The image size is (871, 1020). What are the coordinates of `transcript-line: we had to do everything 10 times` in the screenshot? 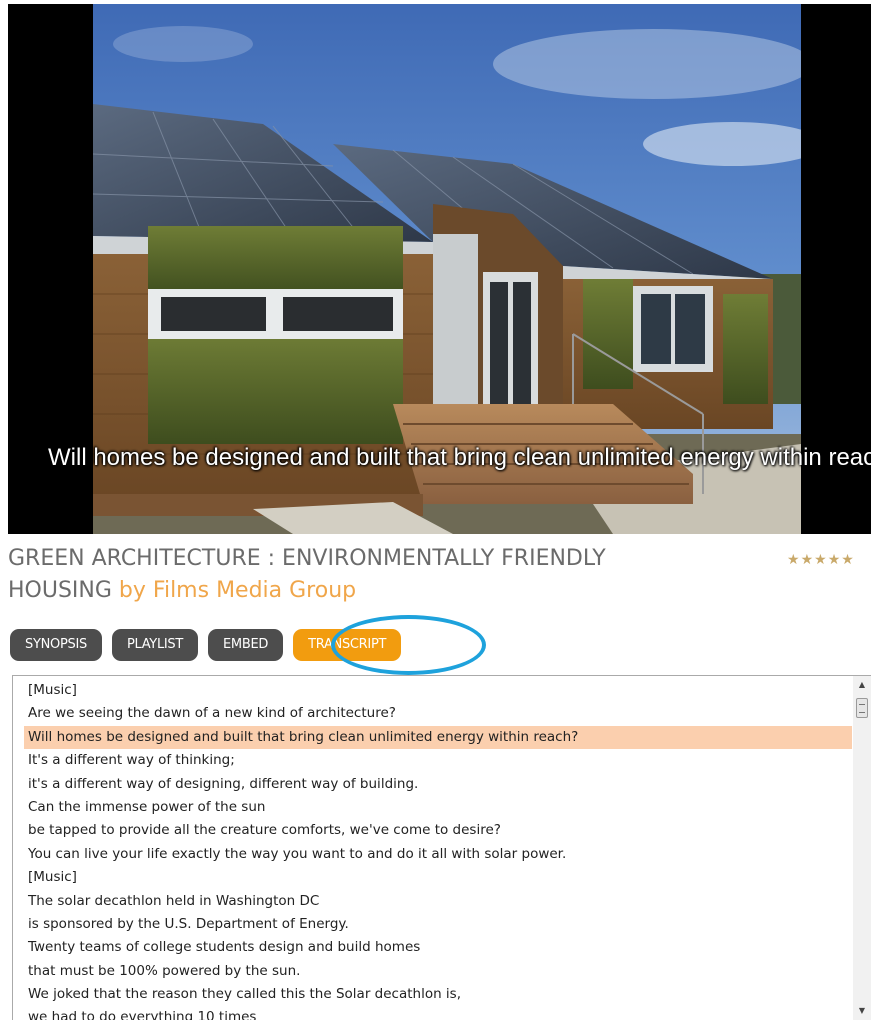 It's located at (438, 1013).